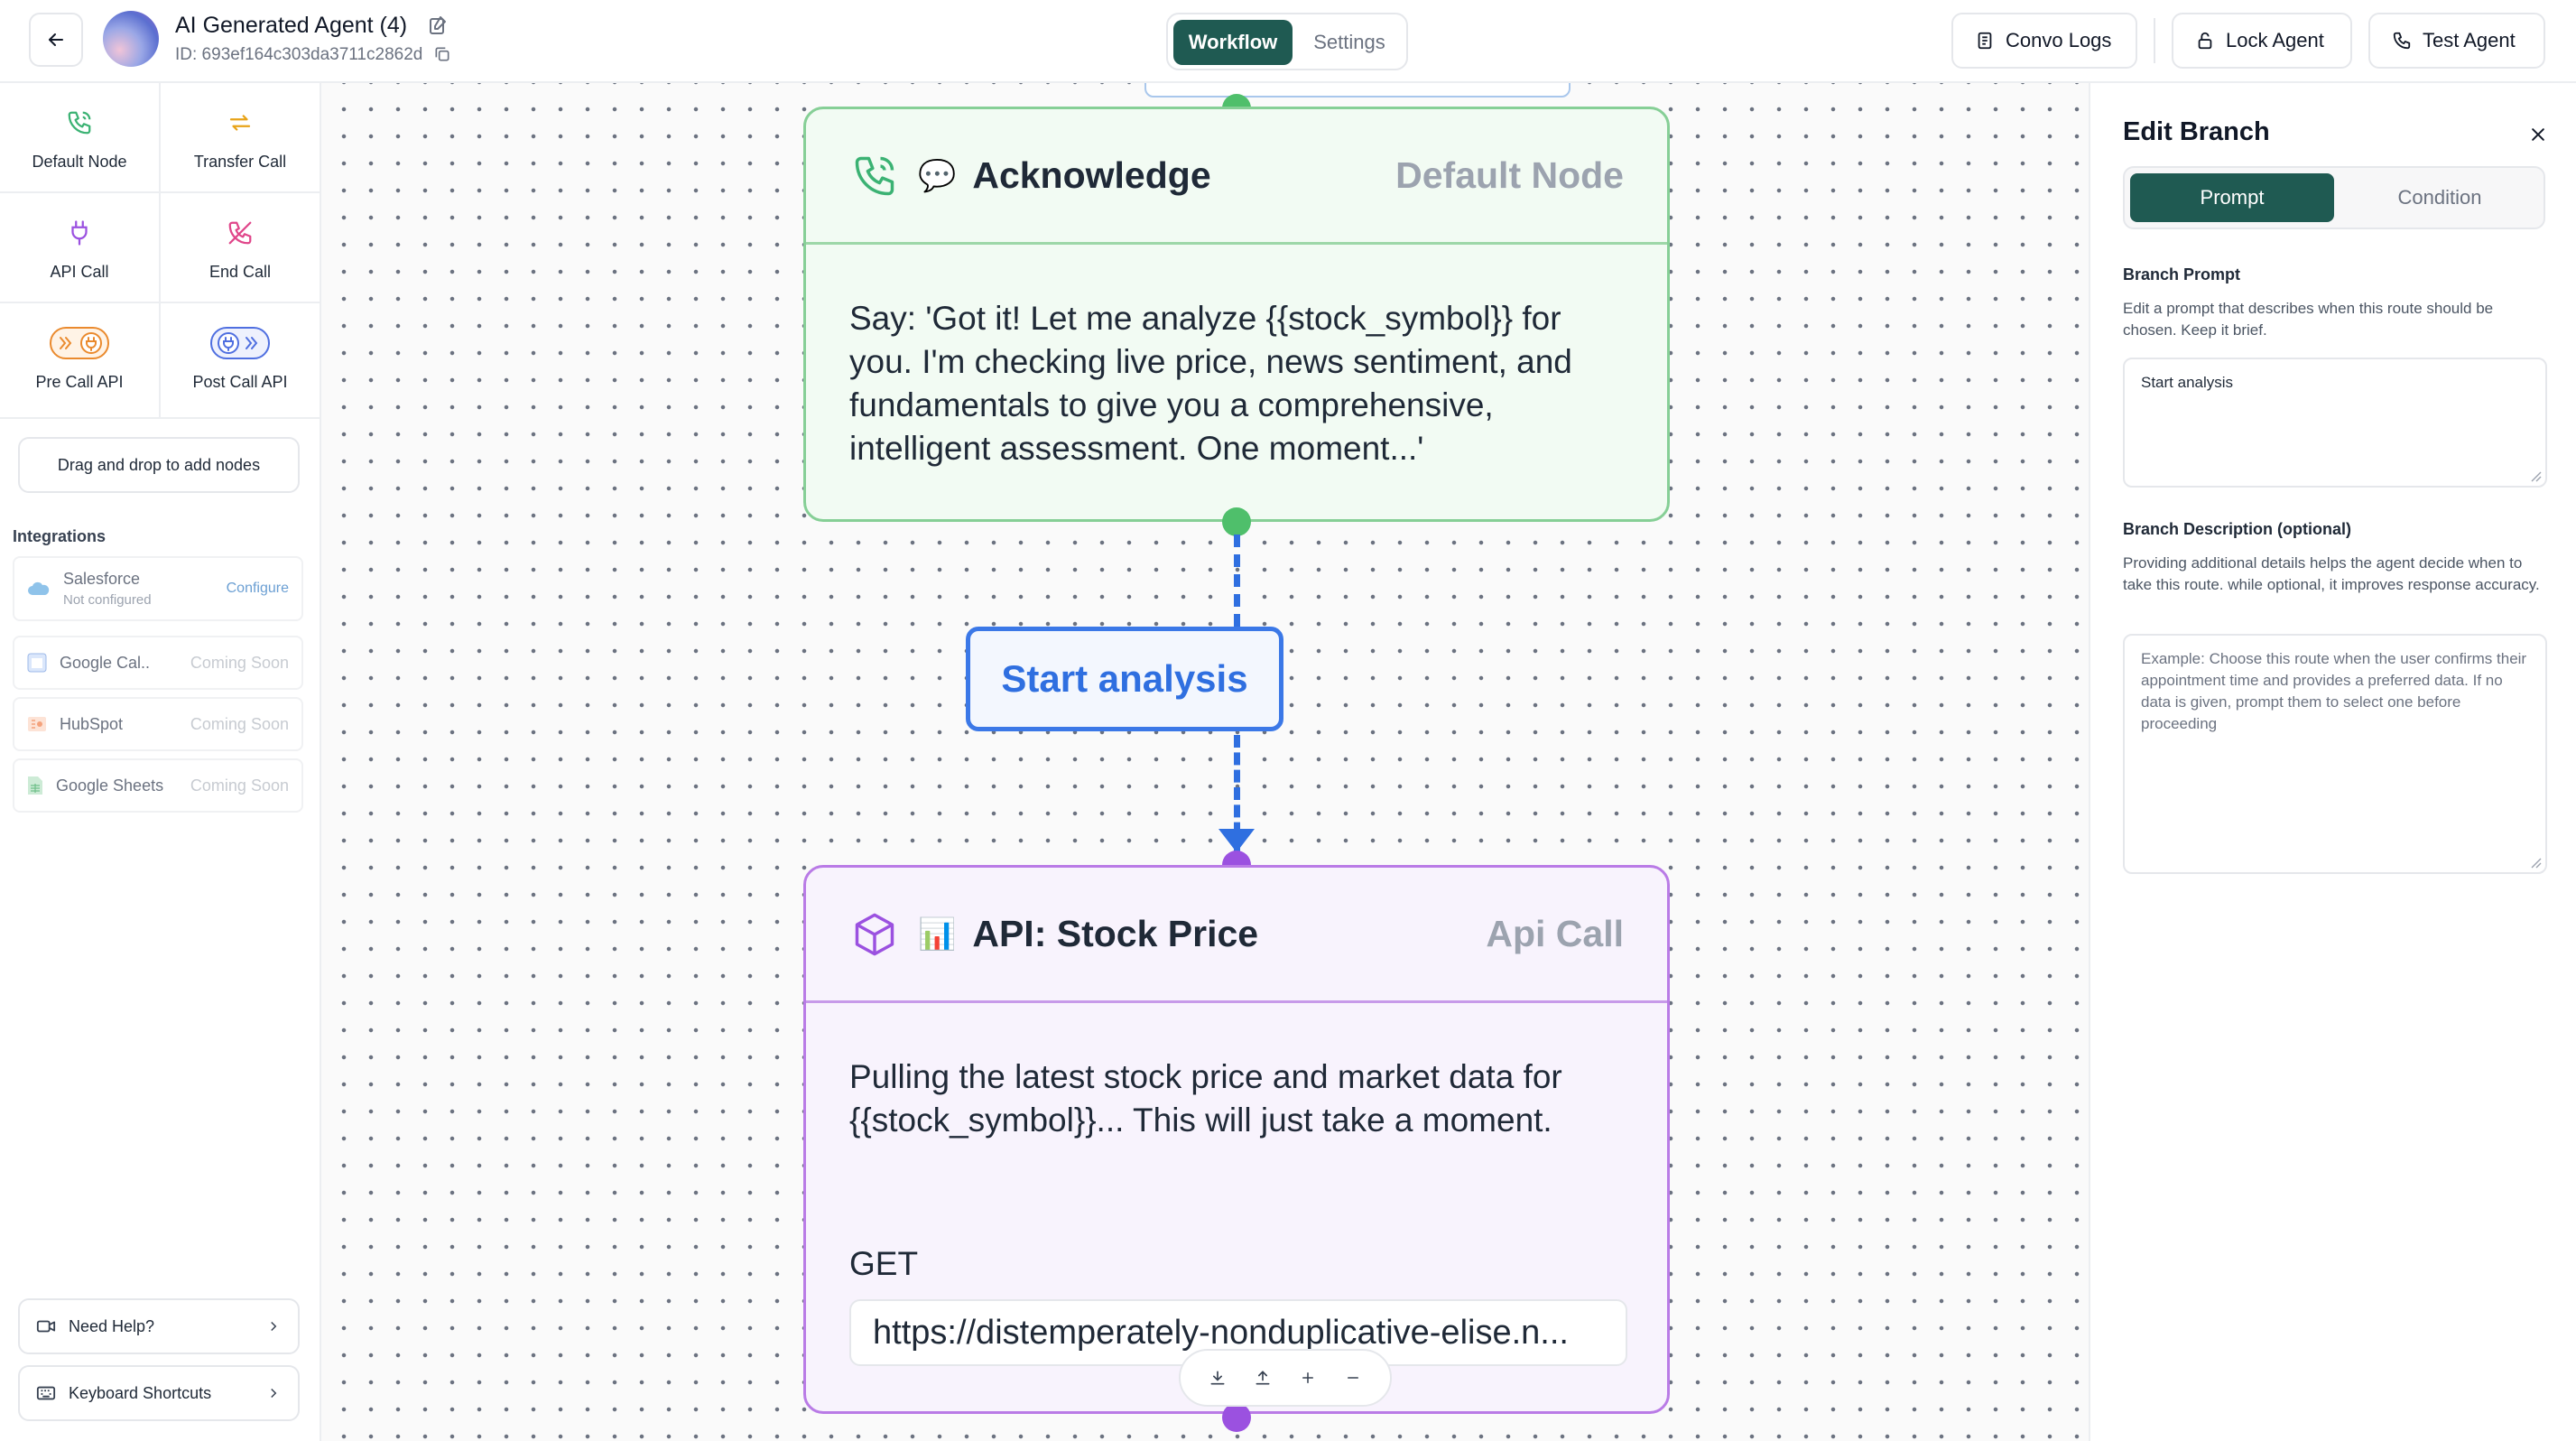 This screenshot has width=2576, height=1441. I want to click on download-button, so click(1218, 1378).